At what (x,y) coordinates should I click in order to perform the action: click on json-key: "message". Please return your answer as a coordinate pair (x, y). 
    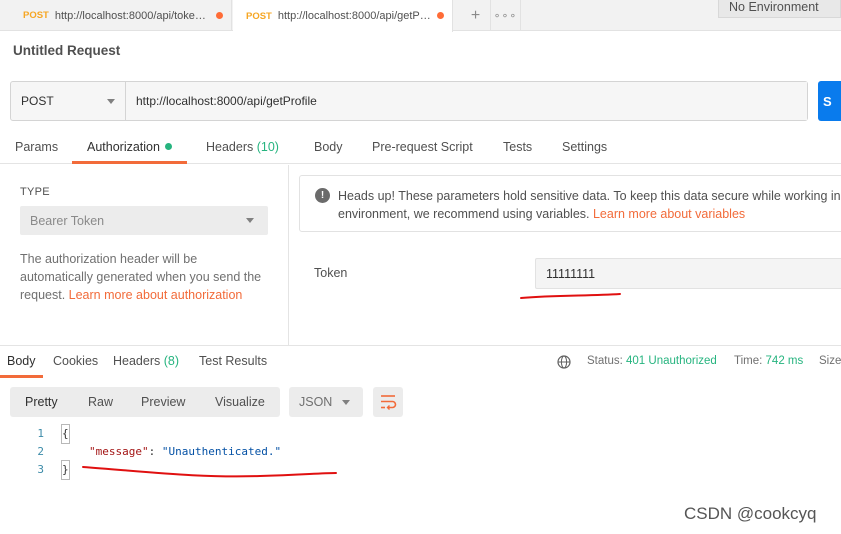
    Looking at the image, I should click on (119, 451).